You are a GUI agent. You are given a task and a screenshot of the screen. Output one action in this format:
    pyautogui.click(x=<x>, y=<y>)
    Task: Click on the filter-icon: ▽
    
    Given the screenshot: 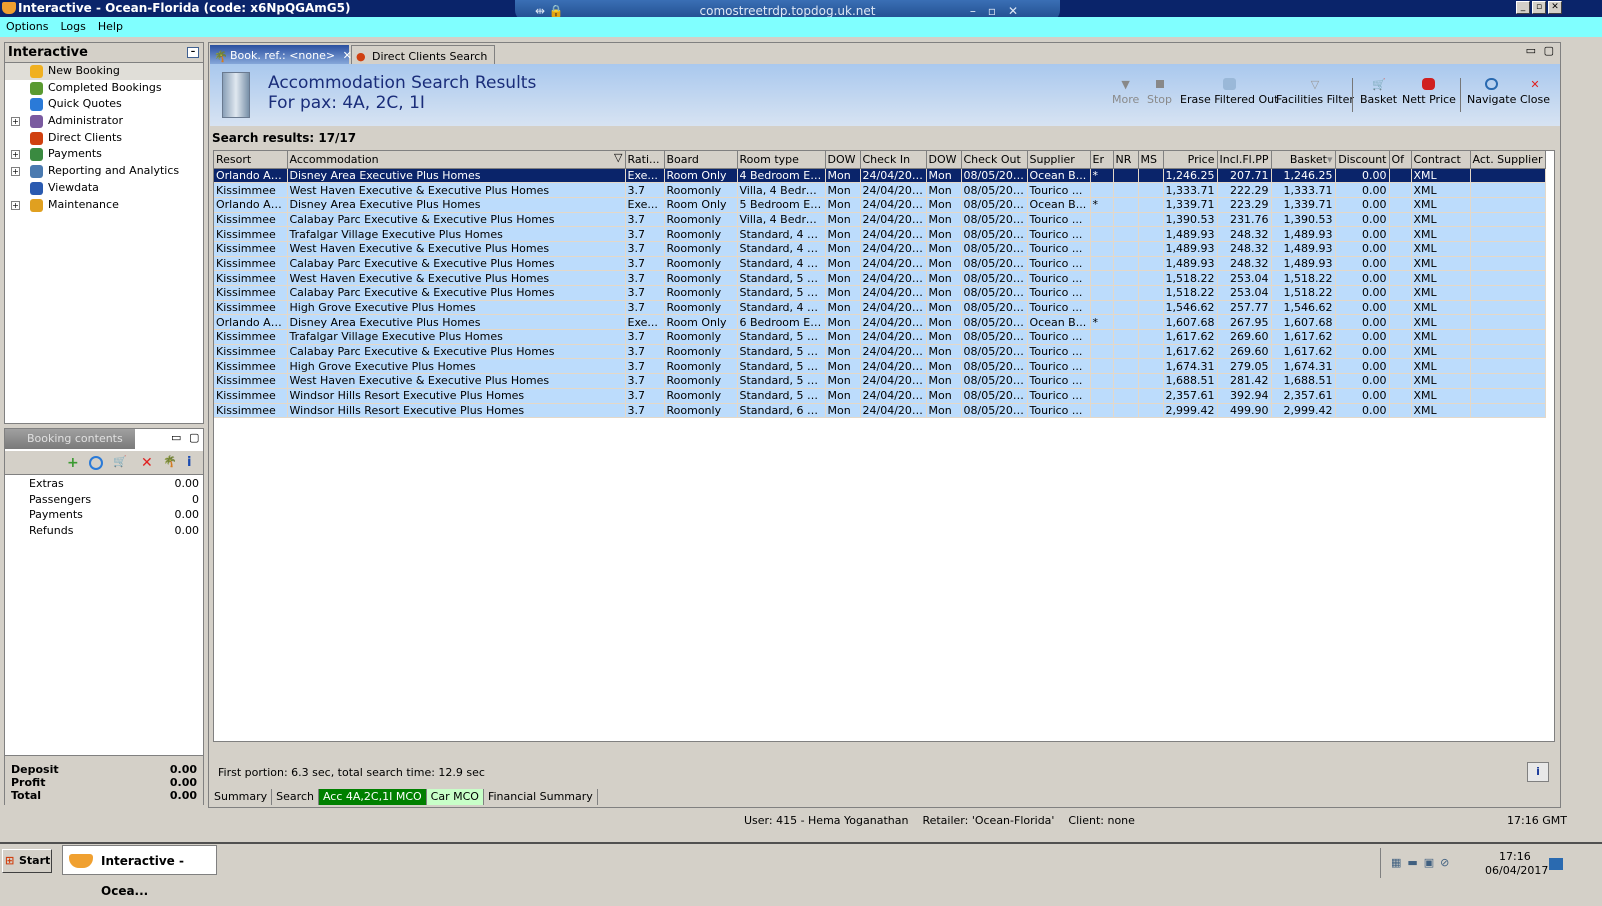 What is the action you would take?
    pyautogui.click(x=618, y=157)
    